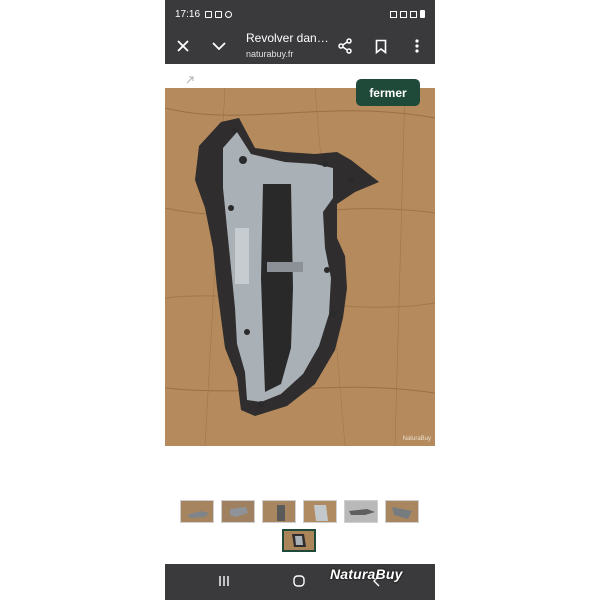 This screenshot has height=600, width=600. Describe the element at coordinates (407, 14) in the screenshot. I see `status-indicators` at that location.